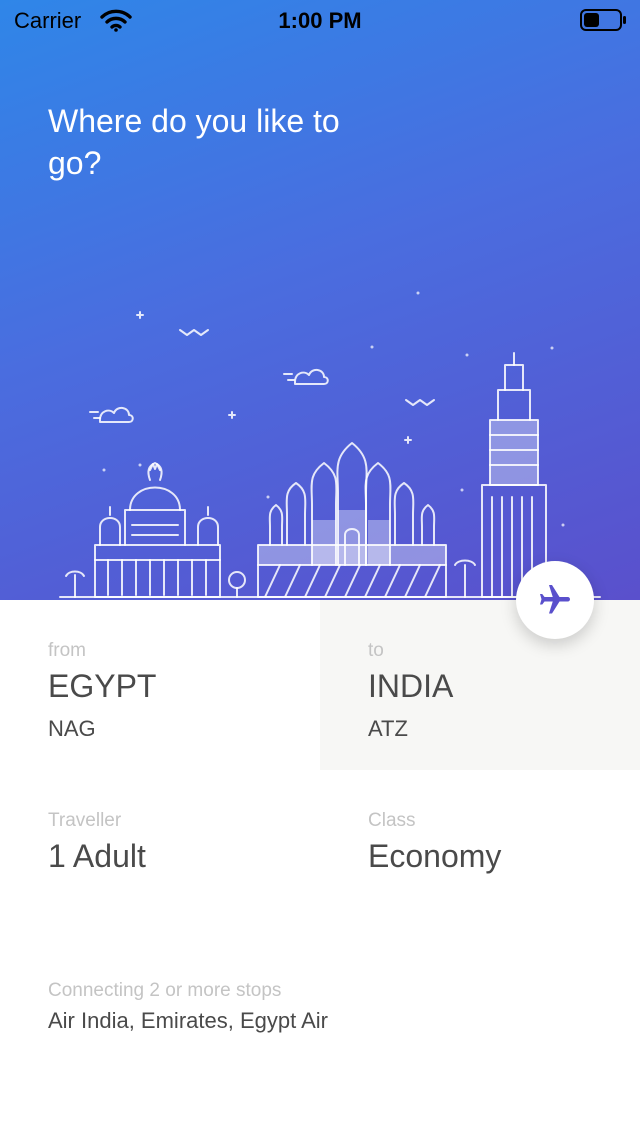 The width and height of the screenshot is (640, 1136). I want to click on class-selector: Class Economy, so click(480, 855).